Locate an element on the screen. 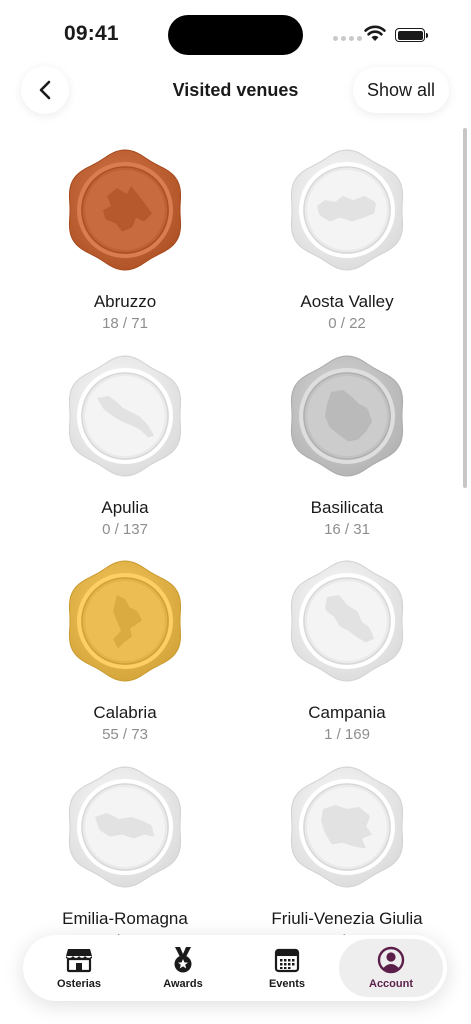  status-bar: 09:41 is located at coordinates (235, 31).